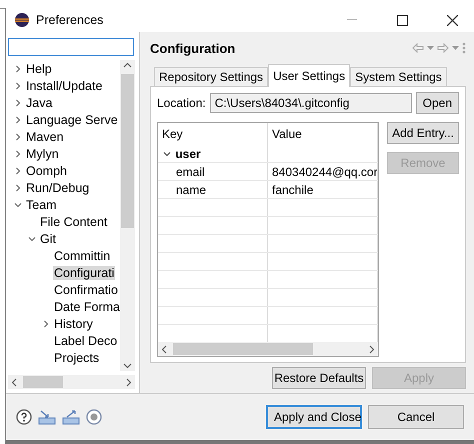 The height and width of the screenshot is (444, 474). I want to click on table-cell: 840340244@qq.cor, so click(324, 171).